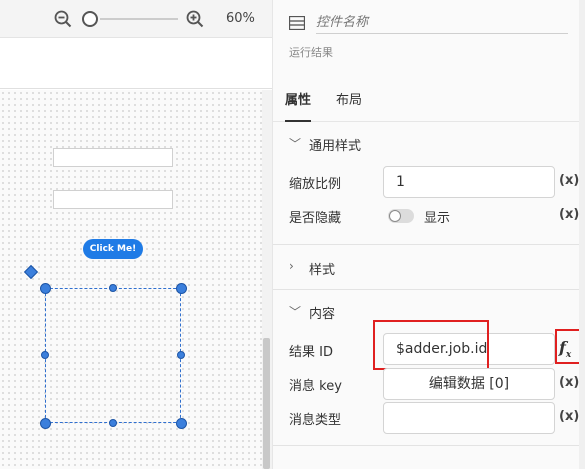  Describe the element at coordinates (469, 182) in the screenshot. I see `scale-input: 1` at that location.